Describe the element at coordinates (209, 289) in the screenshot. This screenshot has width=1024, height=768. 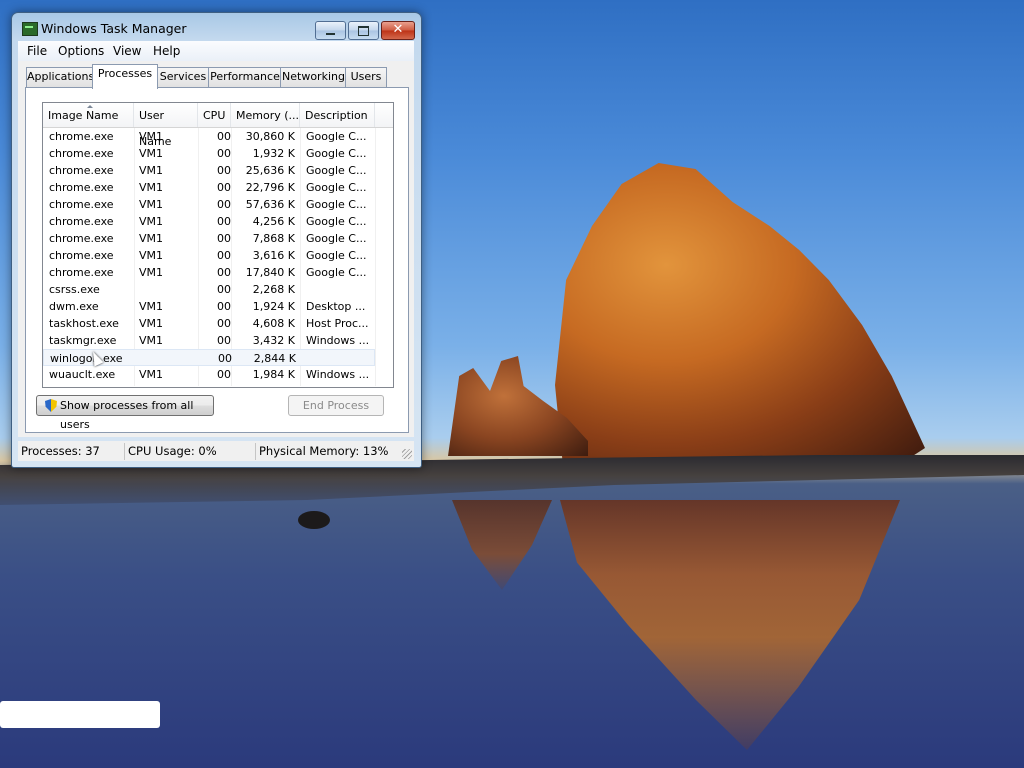
I see `table-row: csrss.exe 00 2,268 K` at that location.